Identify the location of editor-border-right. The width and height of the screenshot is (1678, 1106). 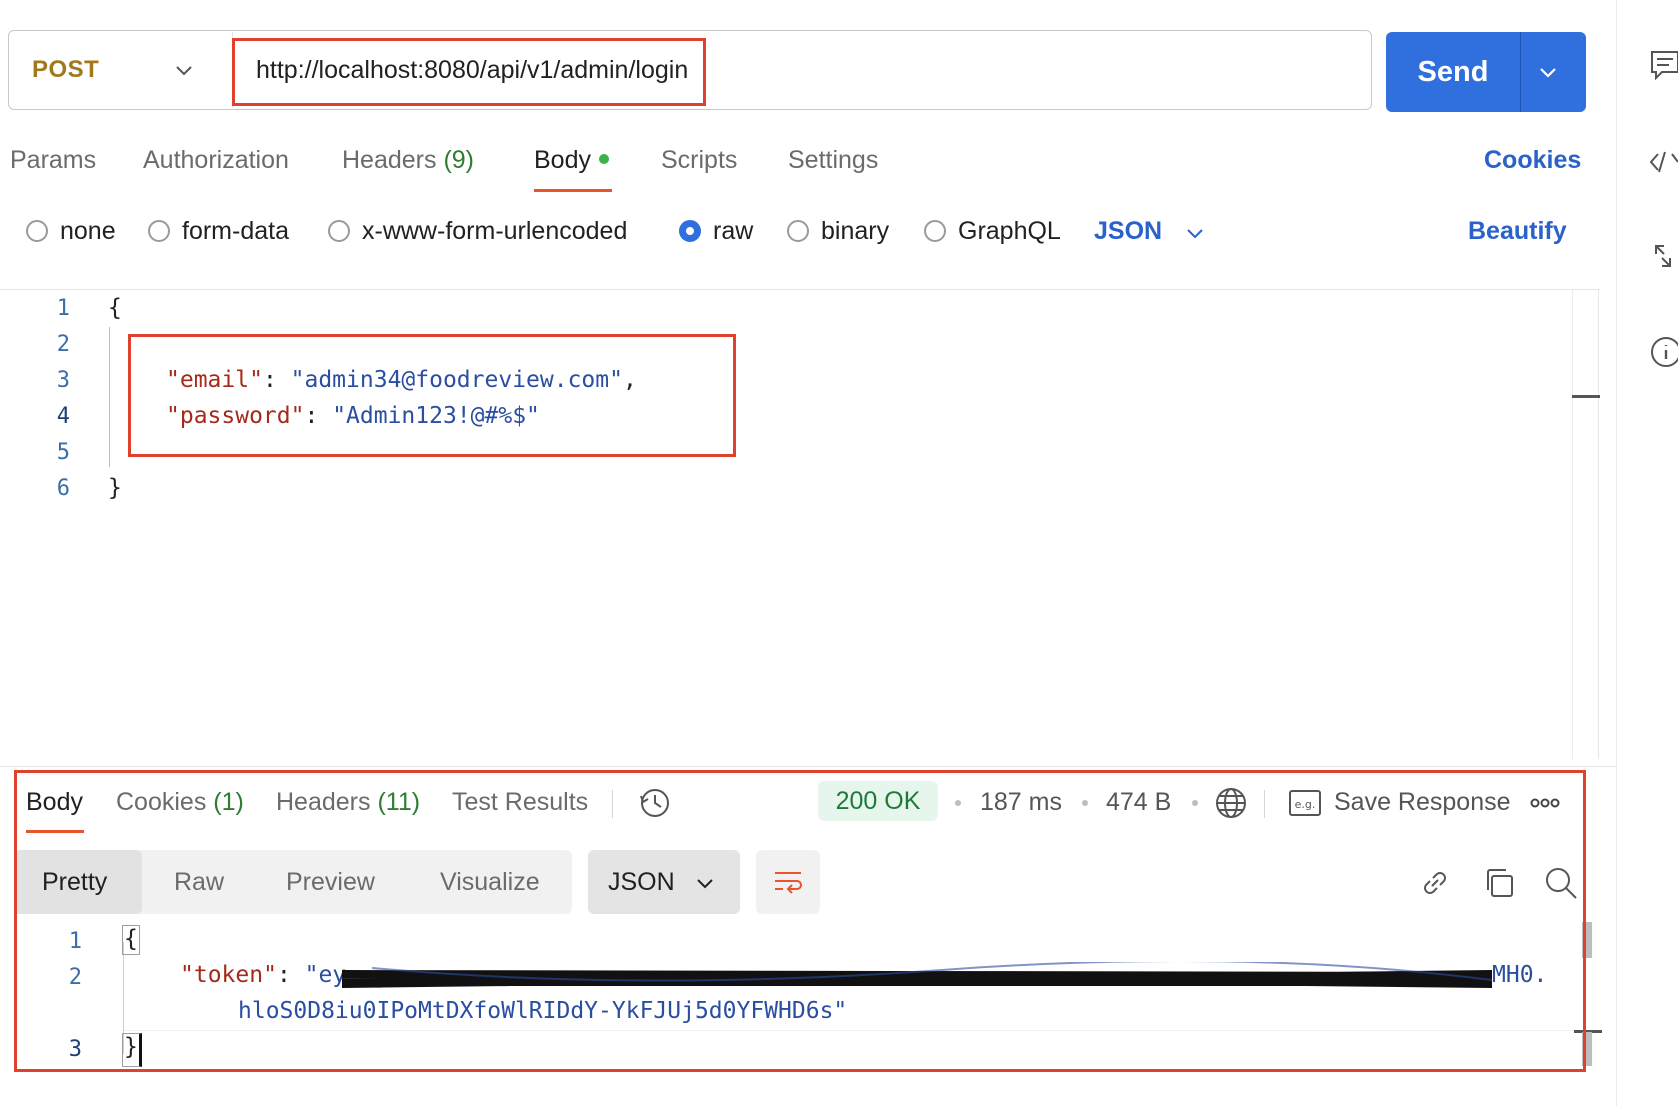
(1598, 524).